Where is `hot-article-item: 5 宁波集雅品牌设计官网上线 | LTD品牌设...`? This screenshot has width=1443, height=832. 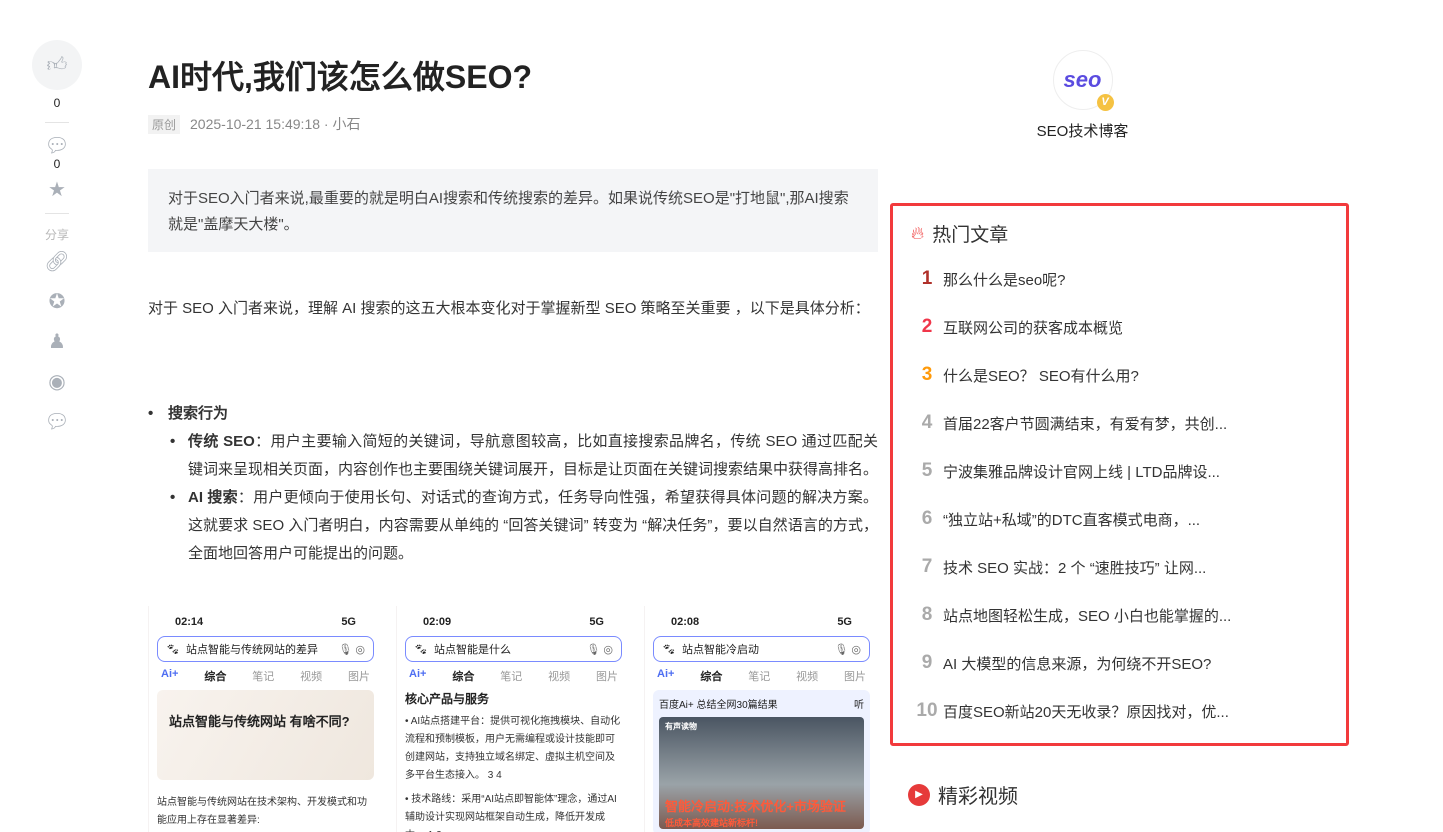 hot-article-item: 5 宁波集雅品牌设计官网上线 | LTD品牌设... is located at coordinates (1119, 471).